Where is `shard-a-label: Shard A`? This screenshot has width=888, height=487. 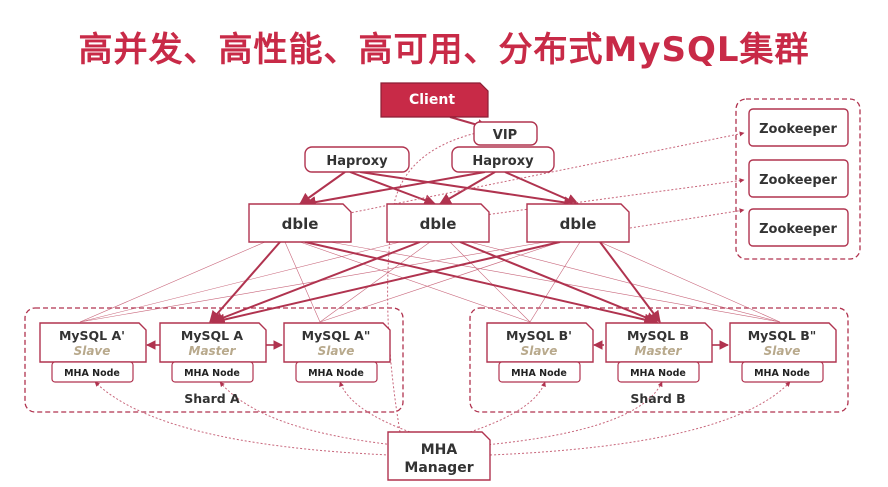 shard-a-label: Shard A is located at coordinates (212, 398).